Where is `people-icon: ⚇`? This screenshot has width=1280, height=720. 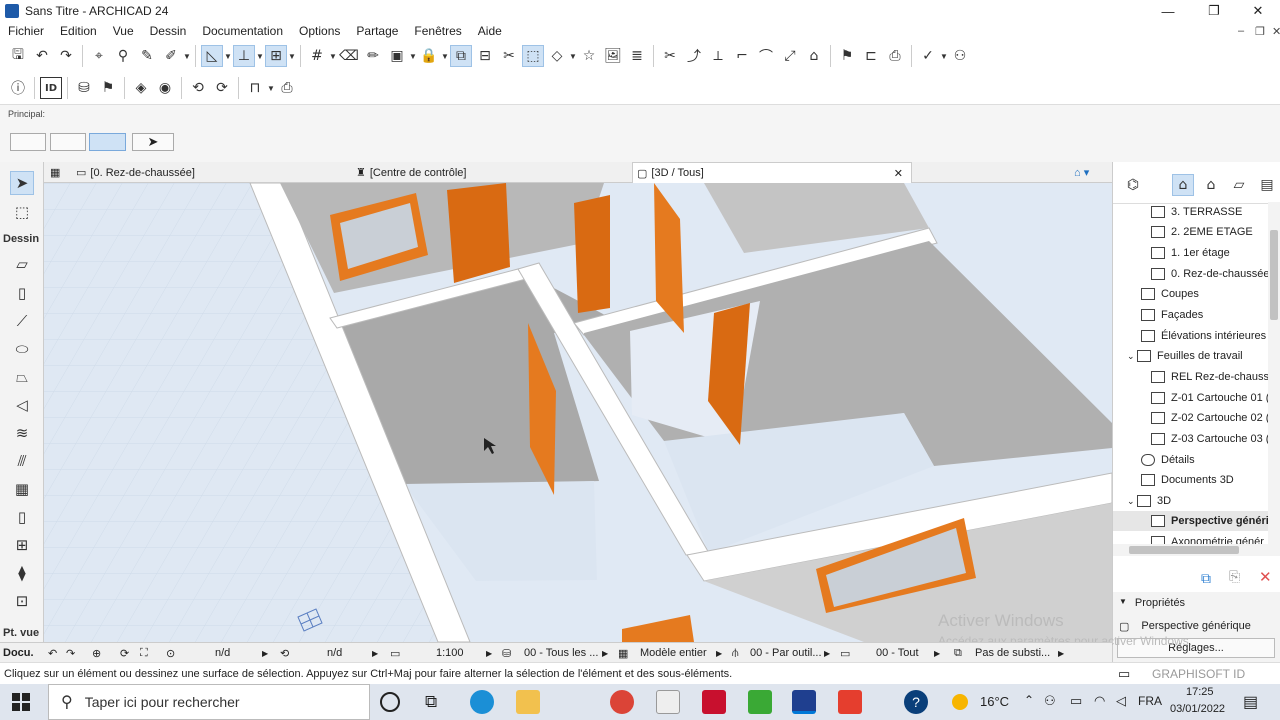
people-icon: ⚇ is located at coordinates (1050, 701).